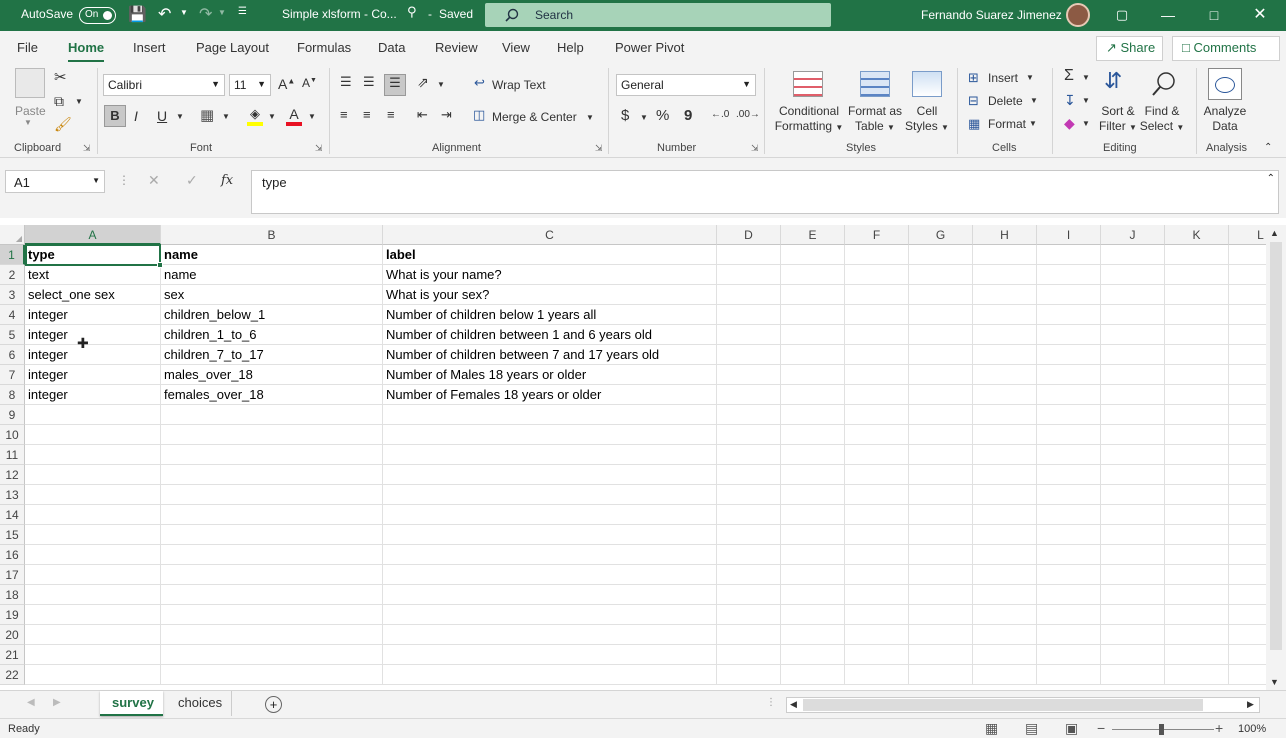 This screenshot has width=1286, height=738. Describe the element at coordinates (479, 115) in the screenshot. I see `merge-center-icon: ◫` at that location.